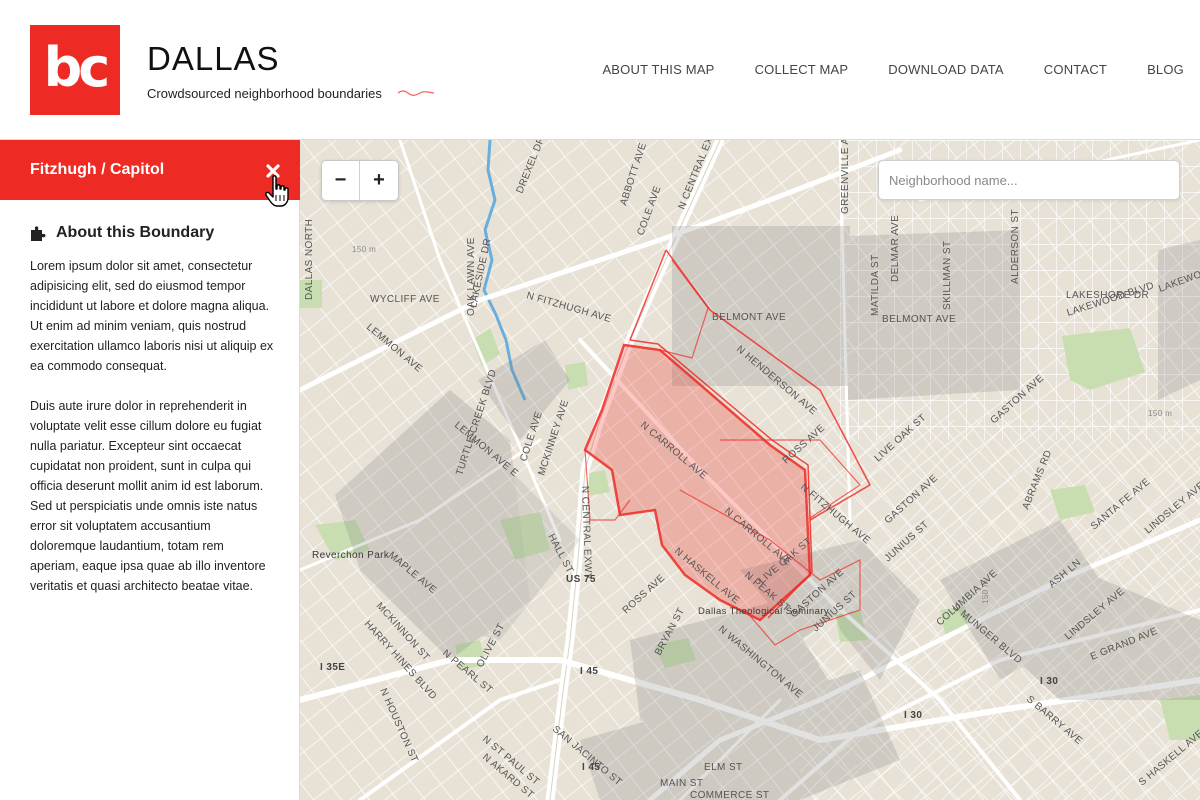 This screenshot has height=800, width=1200. I want to click on label-matilda: MATILDA ST, so click(875, 285).